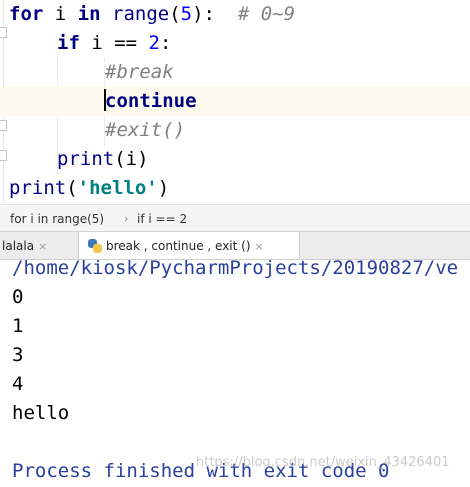 Image resolution: width=470 pixels, height=487 pixels. I want to click on output-line: 4, so click(18, 384).